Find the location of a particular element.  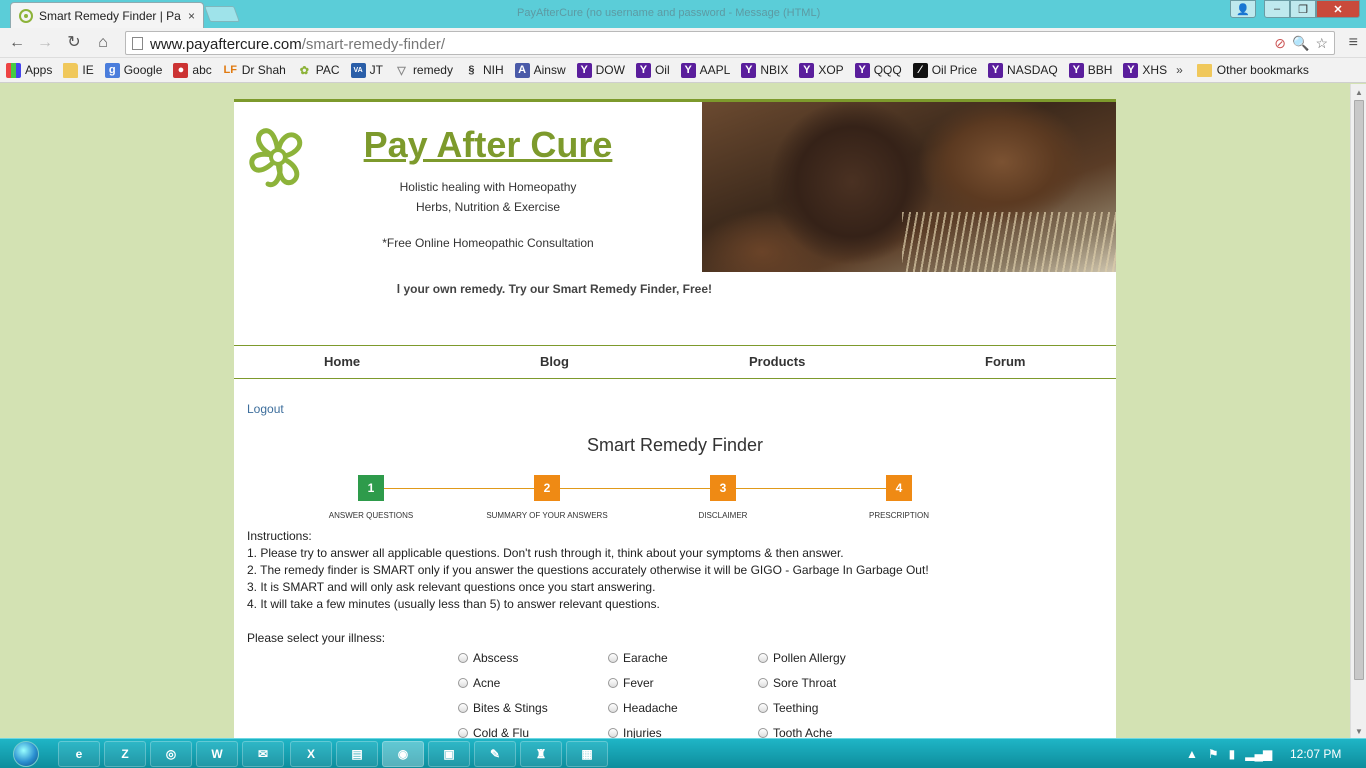

bookmark-nbix: Y NBIX is located at coordinates (764, 70).